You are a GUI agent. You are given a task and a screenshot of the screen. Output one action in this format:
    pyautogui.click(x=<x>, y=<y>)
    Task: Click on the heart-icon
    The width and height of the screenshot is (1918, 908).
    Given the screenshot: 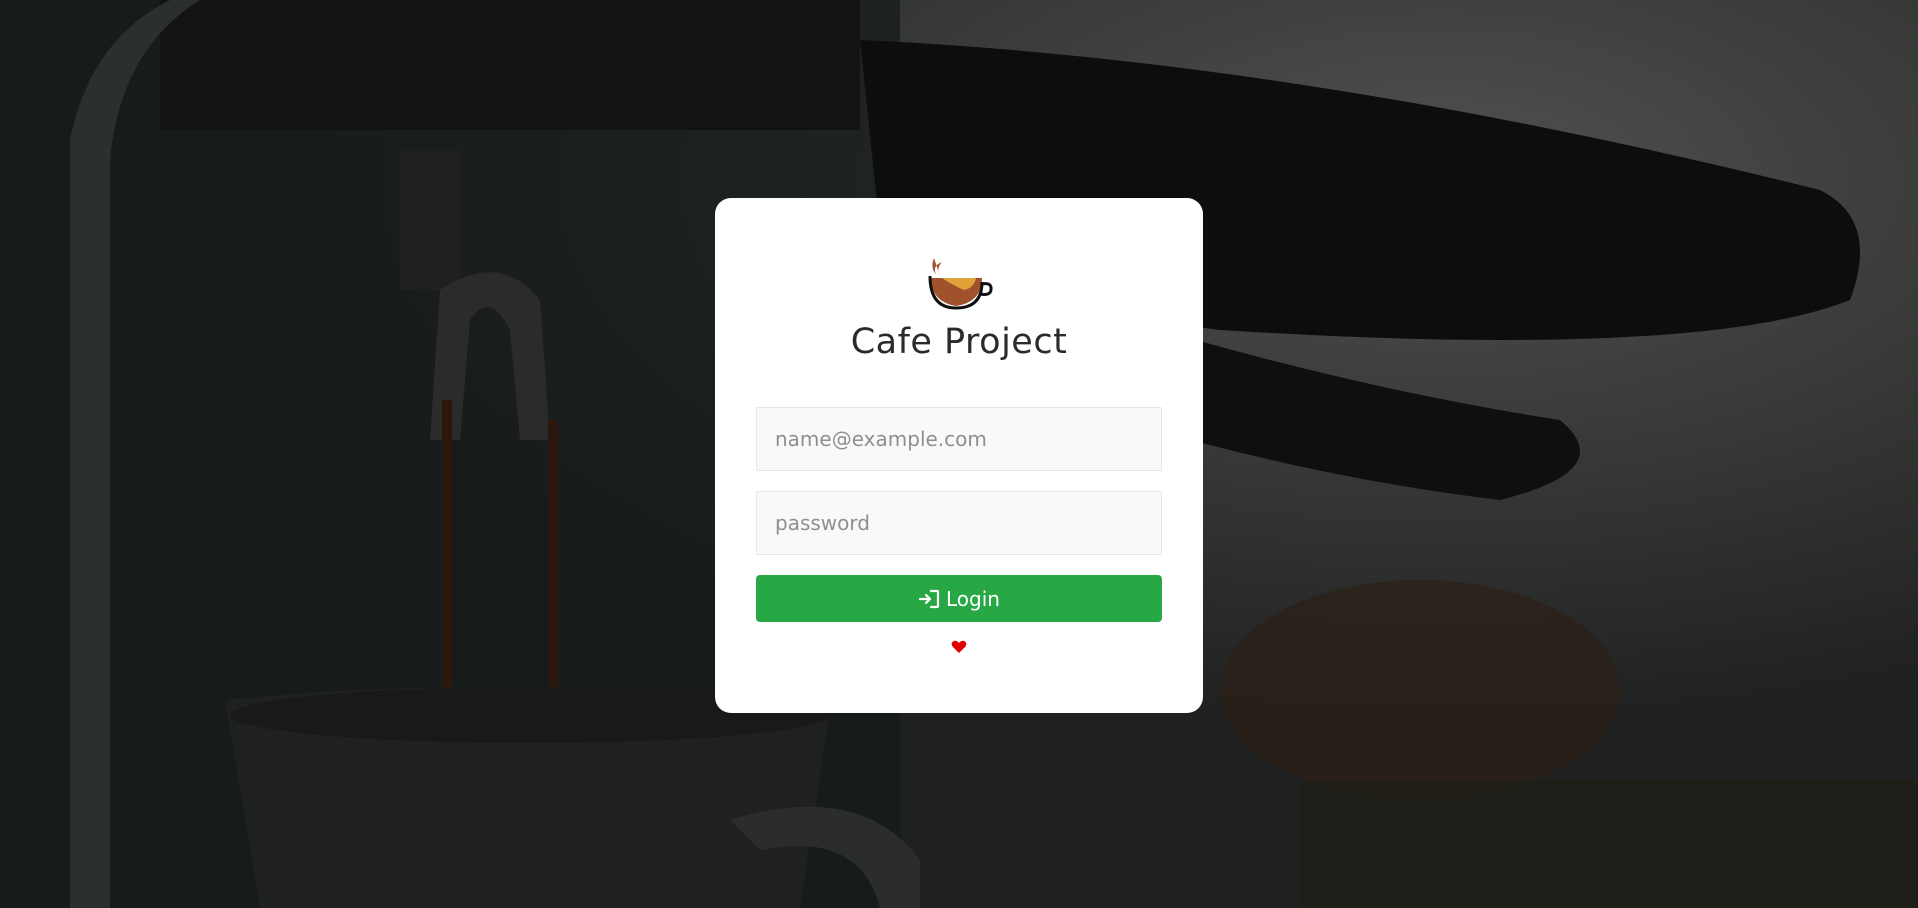 What is the action you would take?
    pyautogui.click(x=959, y=646)
    